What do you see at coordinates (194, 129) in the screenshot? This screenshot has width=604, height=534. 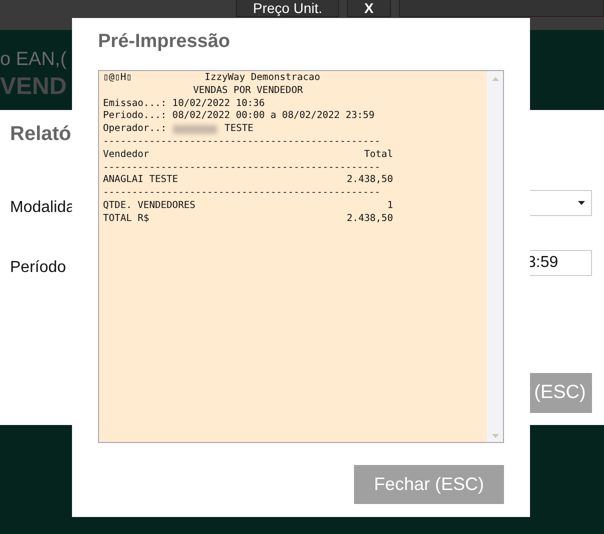 I see `redacted-block` at bounding box center [194, 129].